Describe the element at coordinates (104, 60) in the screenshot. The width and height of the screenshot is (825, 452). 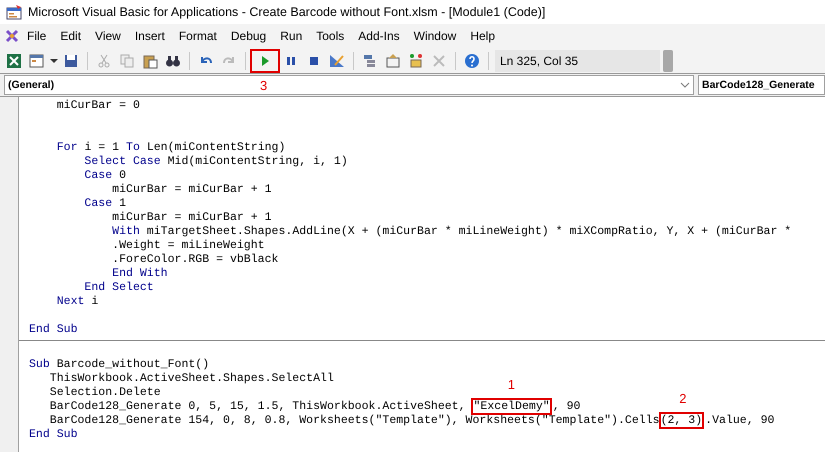
I see `scissors-icon` at that location.